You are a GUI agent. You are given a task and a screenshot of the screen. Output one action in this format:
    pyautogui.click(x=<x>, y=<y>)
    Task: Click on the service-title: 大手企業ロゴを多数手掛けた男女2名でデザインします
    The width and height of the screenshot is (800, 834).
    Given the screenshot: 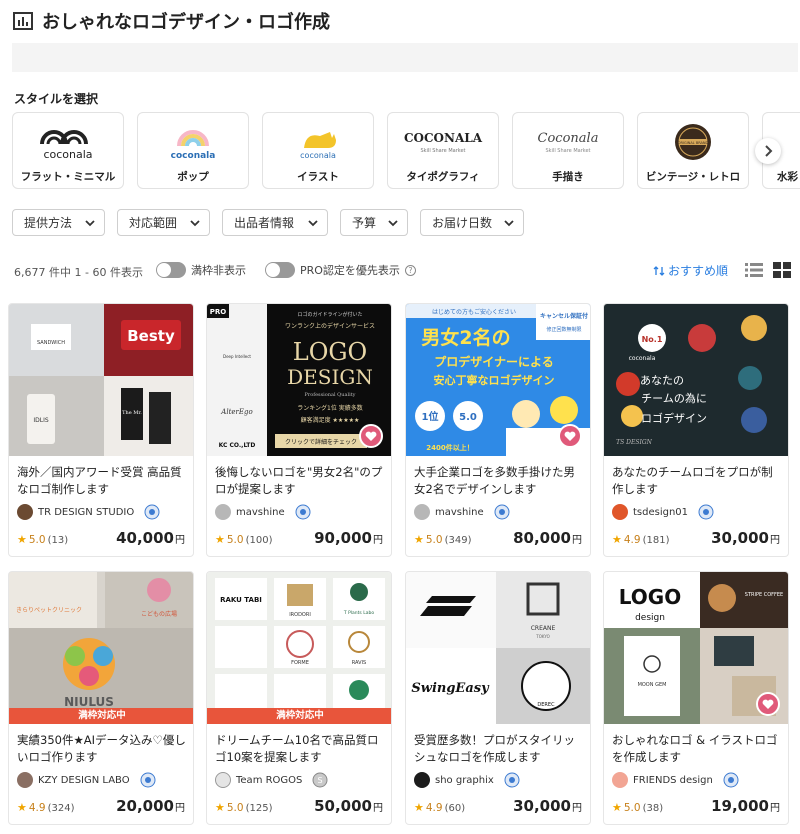 What is the action you would take?
    pyautogui.click(x=500, y=481)
    